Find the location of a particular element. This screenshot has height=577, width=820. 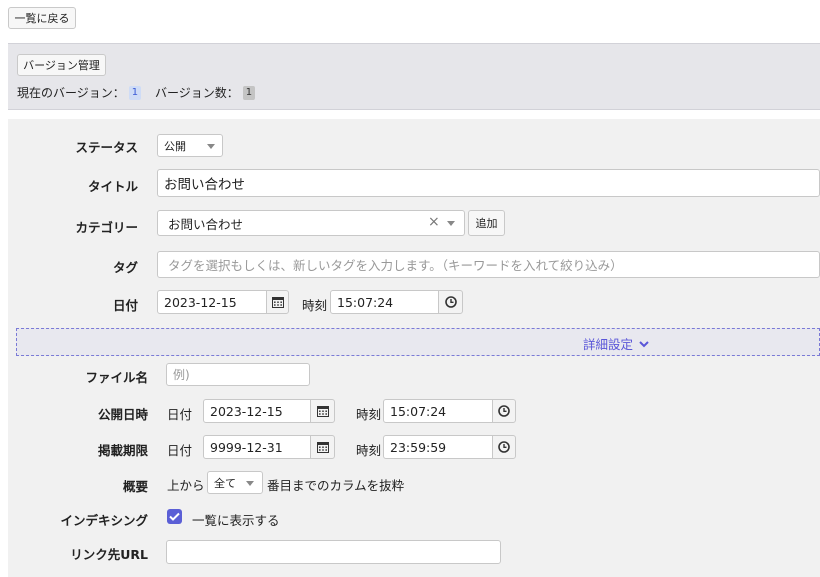

title-input-value: お問い合わせ is located at coordinates (204, 185).